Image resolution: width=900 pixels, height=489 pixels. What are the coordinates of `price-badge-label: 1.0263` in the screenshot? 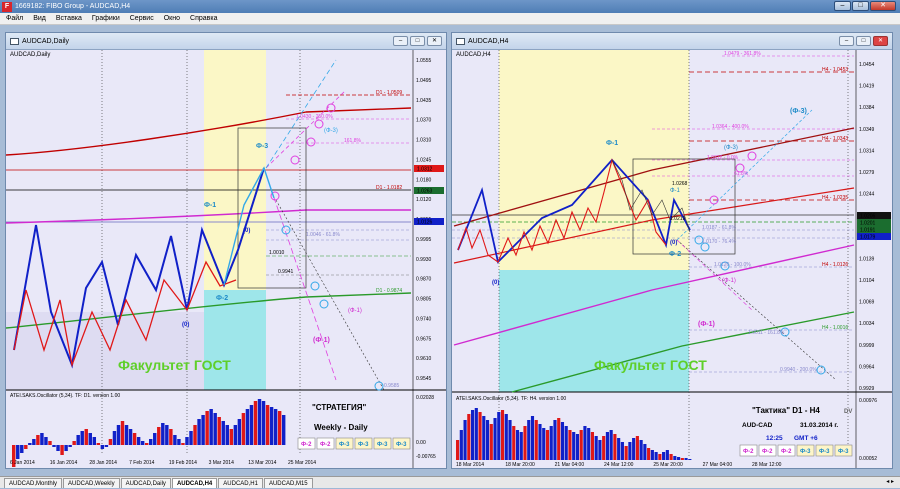 It's located at (425, 192).